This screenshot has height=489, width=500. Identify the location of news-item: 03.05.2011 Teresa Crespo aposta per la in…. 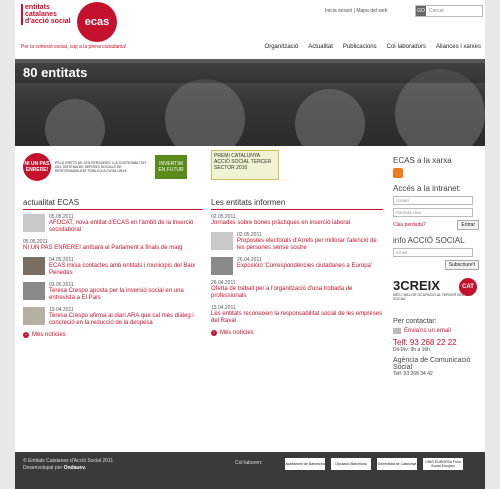
(113, 292).